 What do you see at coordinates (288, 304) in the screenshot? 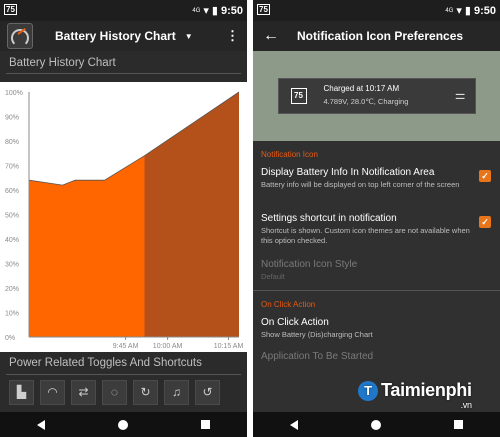
I see `section-header: On Click Action` at bounding box center [288, 304].